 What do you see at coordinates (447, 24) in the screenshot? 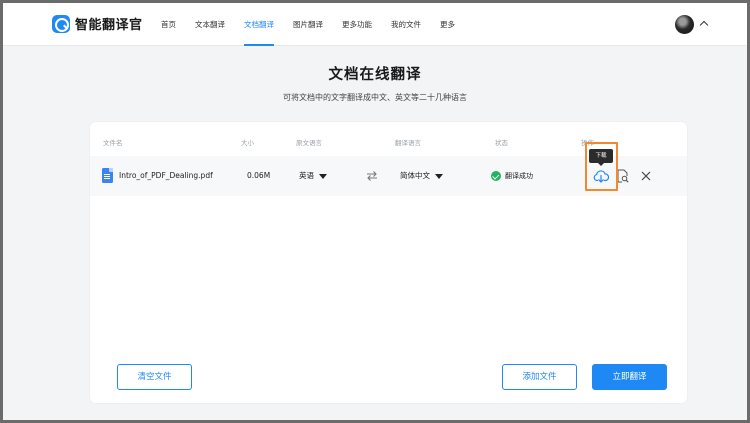
I see `nav-item-more: 更多` at bounding box center [447, 24].